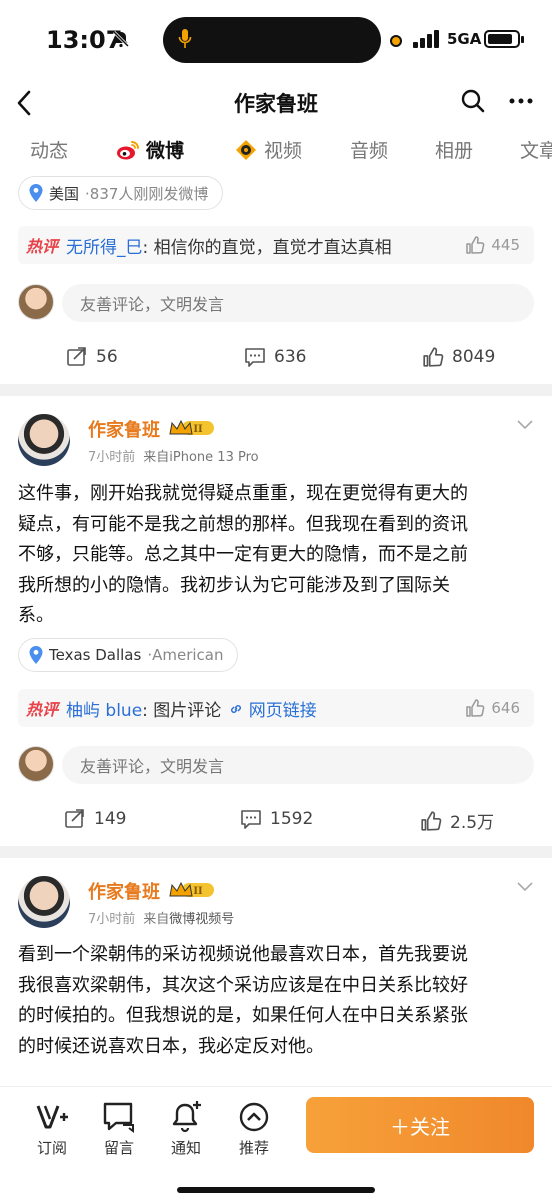 This screenshot has height=1200, width=552. Describe the element at coordinates (121, 39) in the screenshot. I see `mute-bell-icon` at that location.